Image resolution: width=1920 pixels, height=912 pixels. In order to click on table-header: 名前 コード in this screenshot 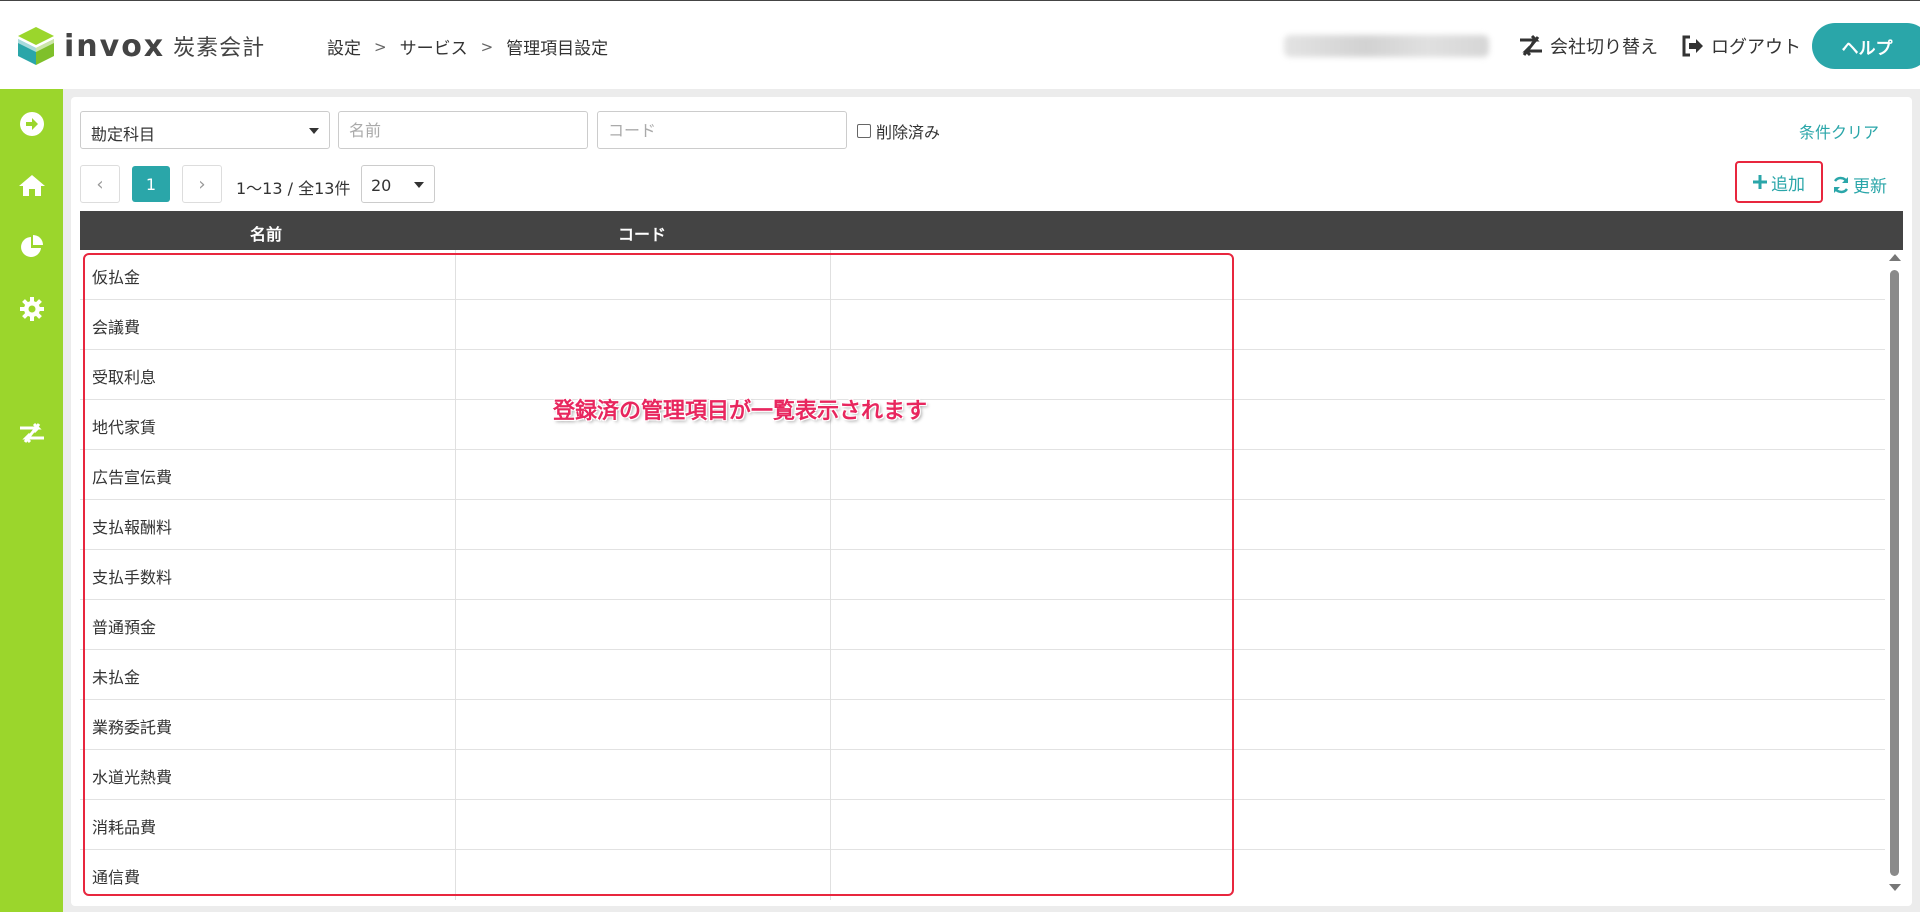, I will do `click(991, 230)`.